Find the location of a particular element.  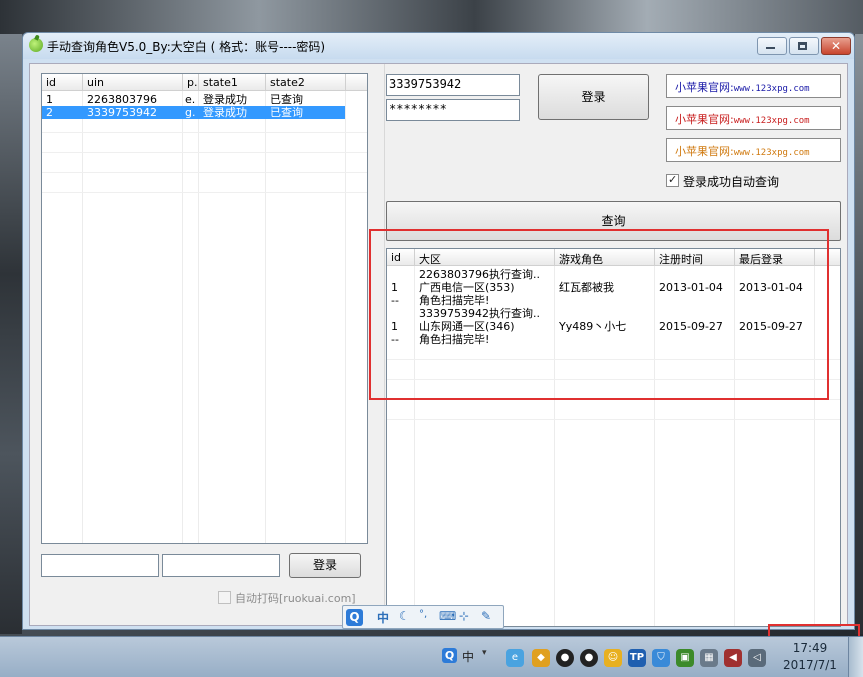

maximize-icon is located at coordinates (802, 46).